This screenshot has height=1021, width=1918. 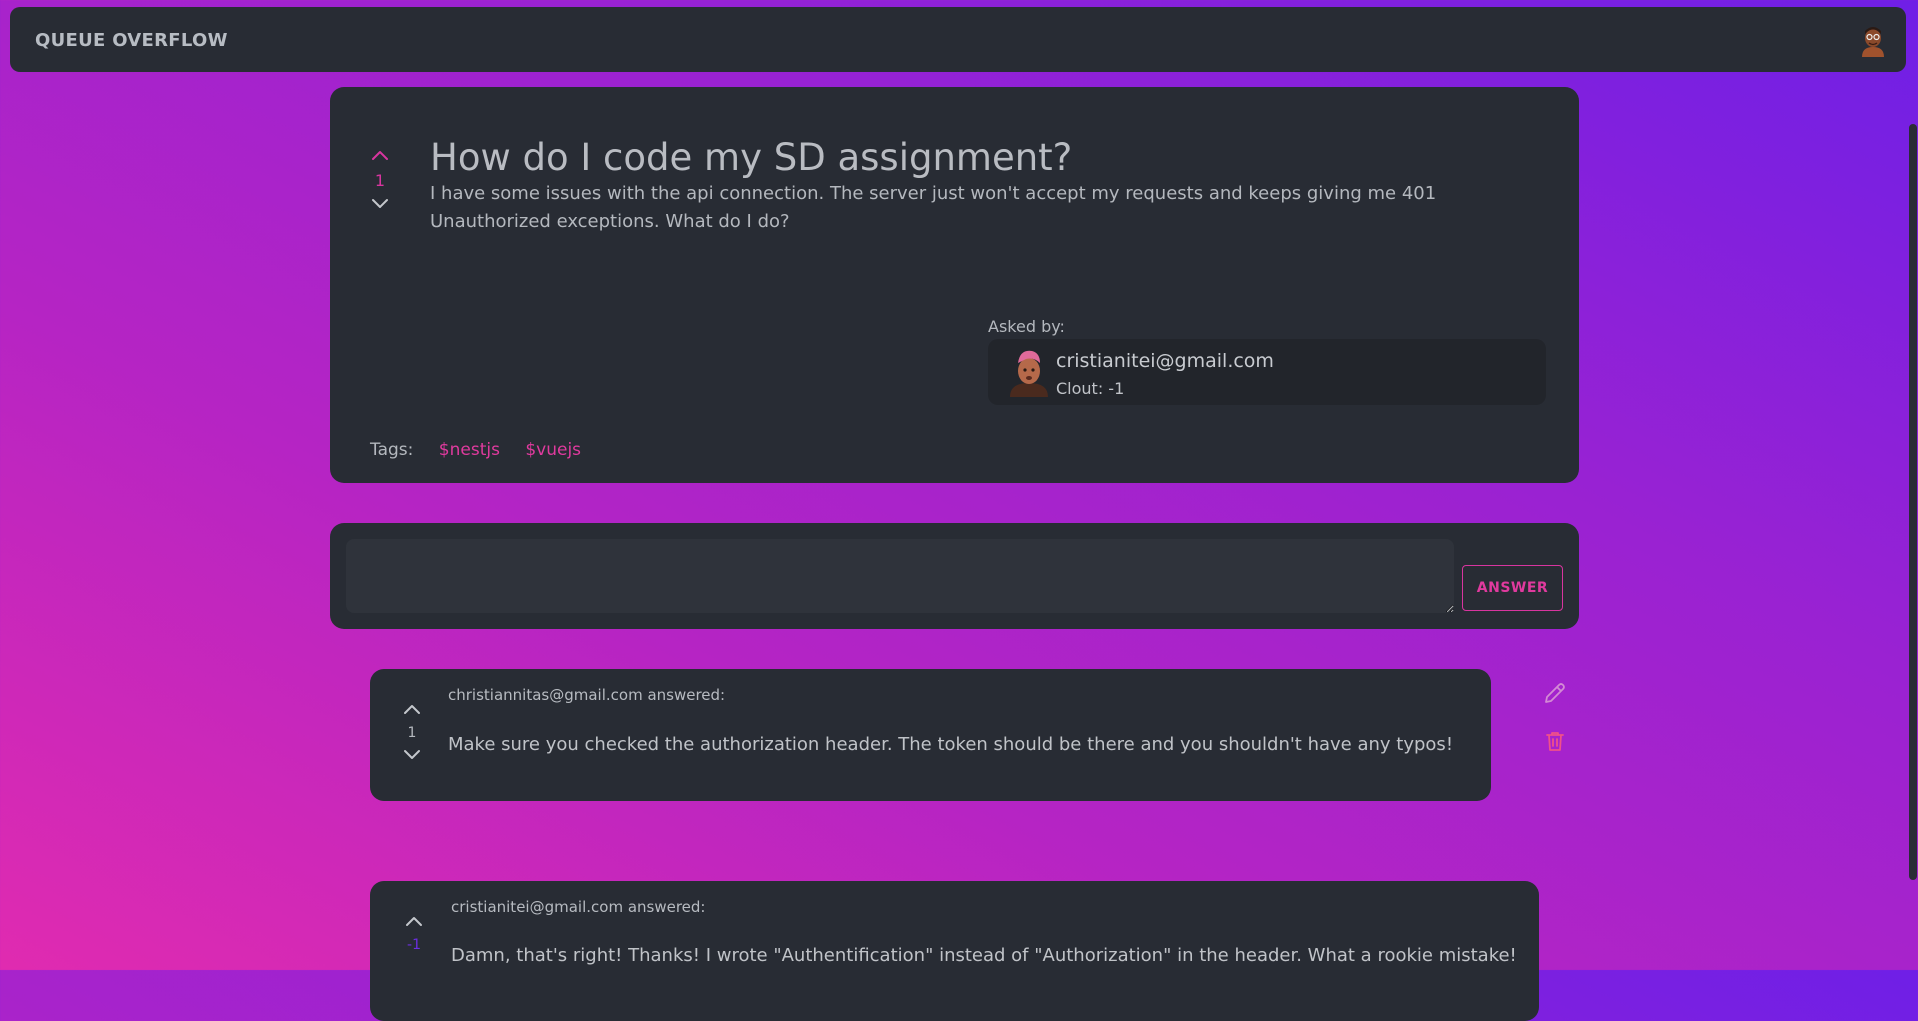 What do you see at coordinates (1913, 502) in the screenshot?
I see `scrollbar` at bounding box center [1913, 502].